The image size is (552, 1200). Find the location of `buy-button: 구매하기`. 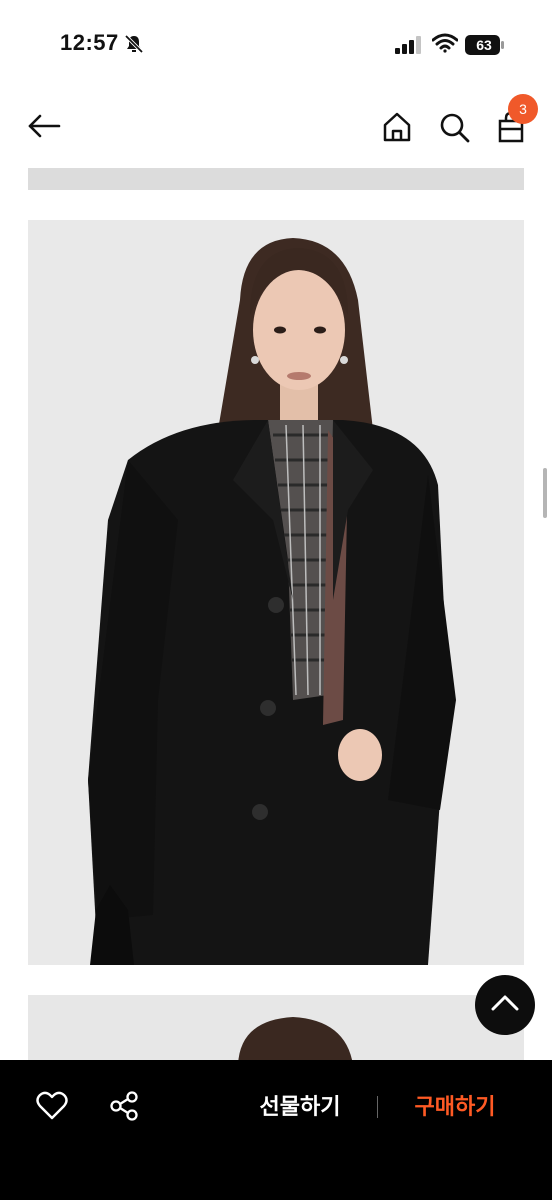

buy-button: 구매하기 is located at coordinates (455, 1107).